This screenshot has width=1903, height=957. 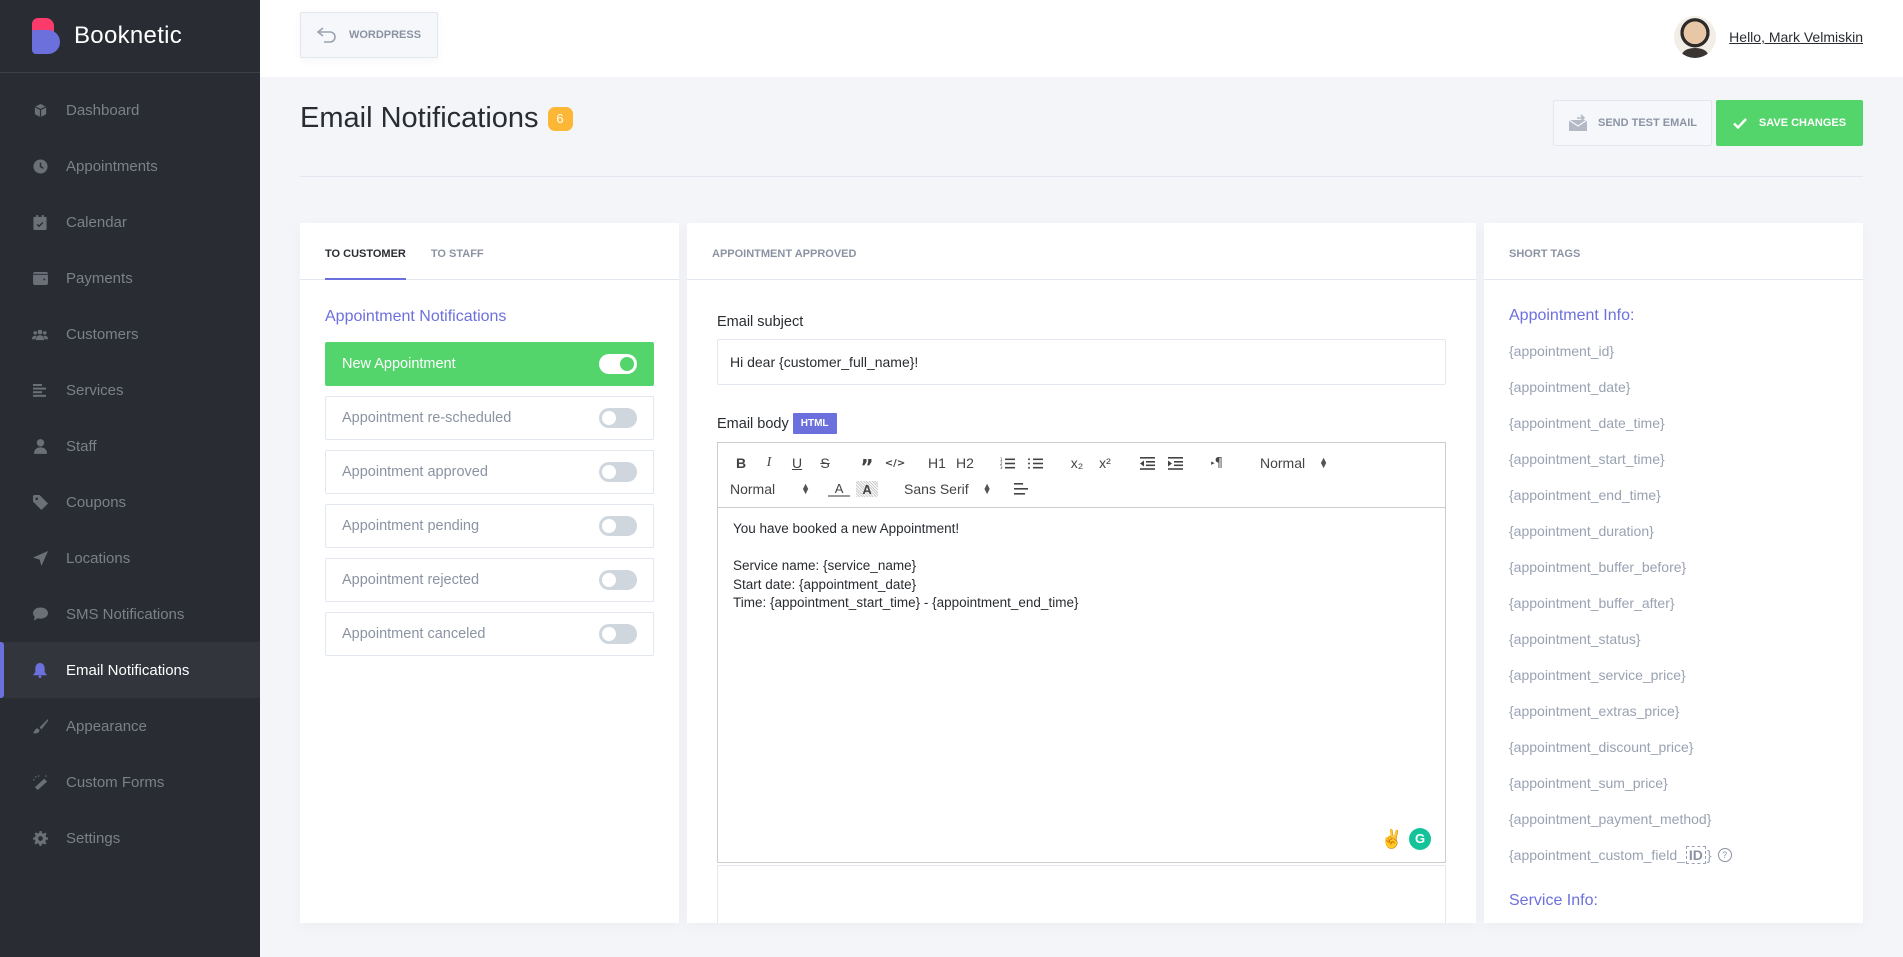 I want to click on back-to-wordpress-button: WORDPRESS, so click(x=369, y=35).